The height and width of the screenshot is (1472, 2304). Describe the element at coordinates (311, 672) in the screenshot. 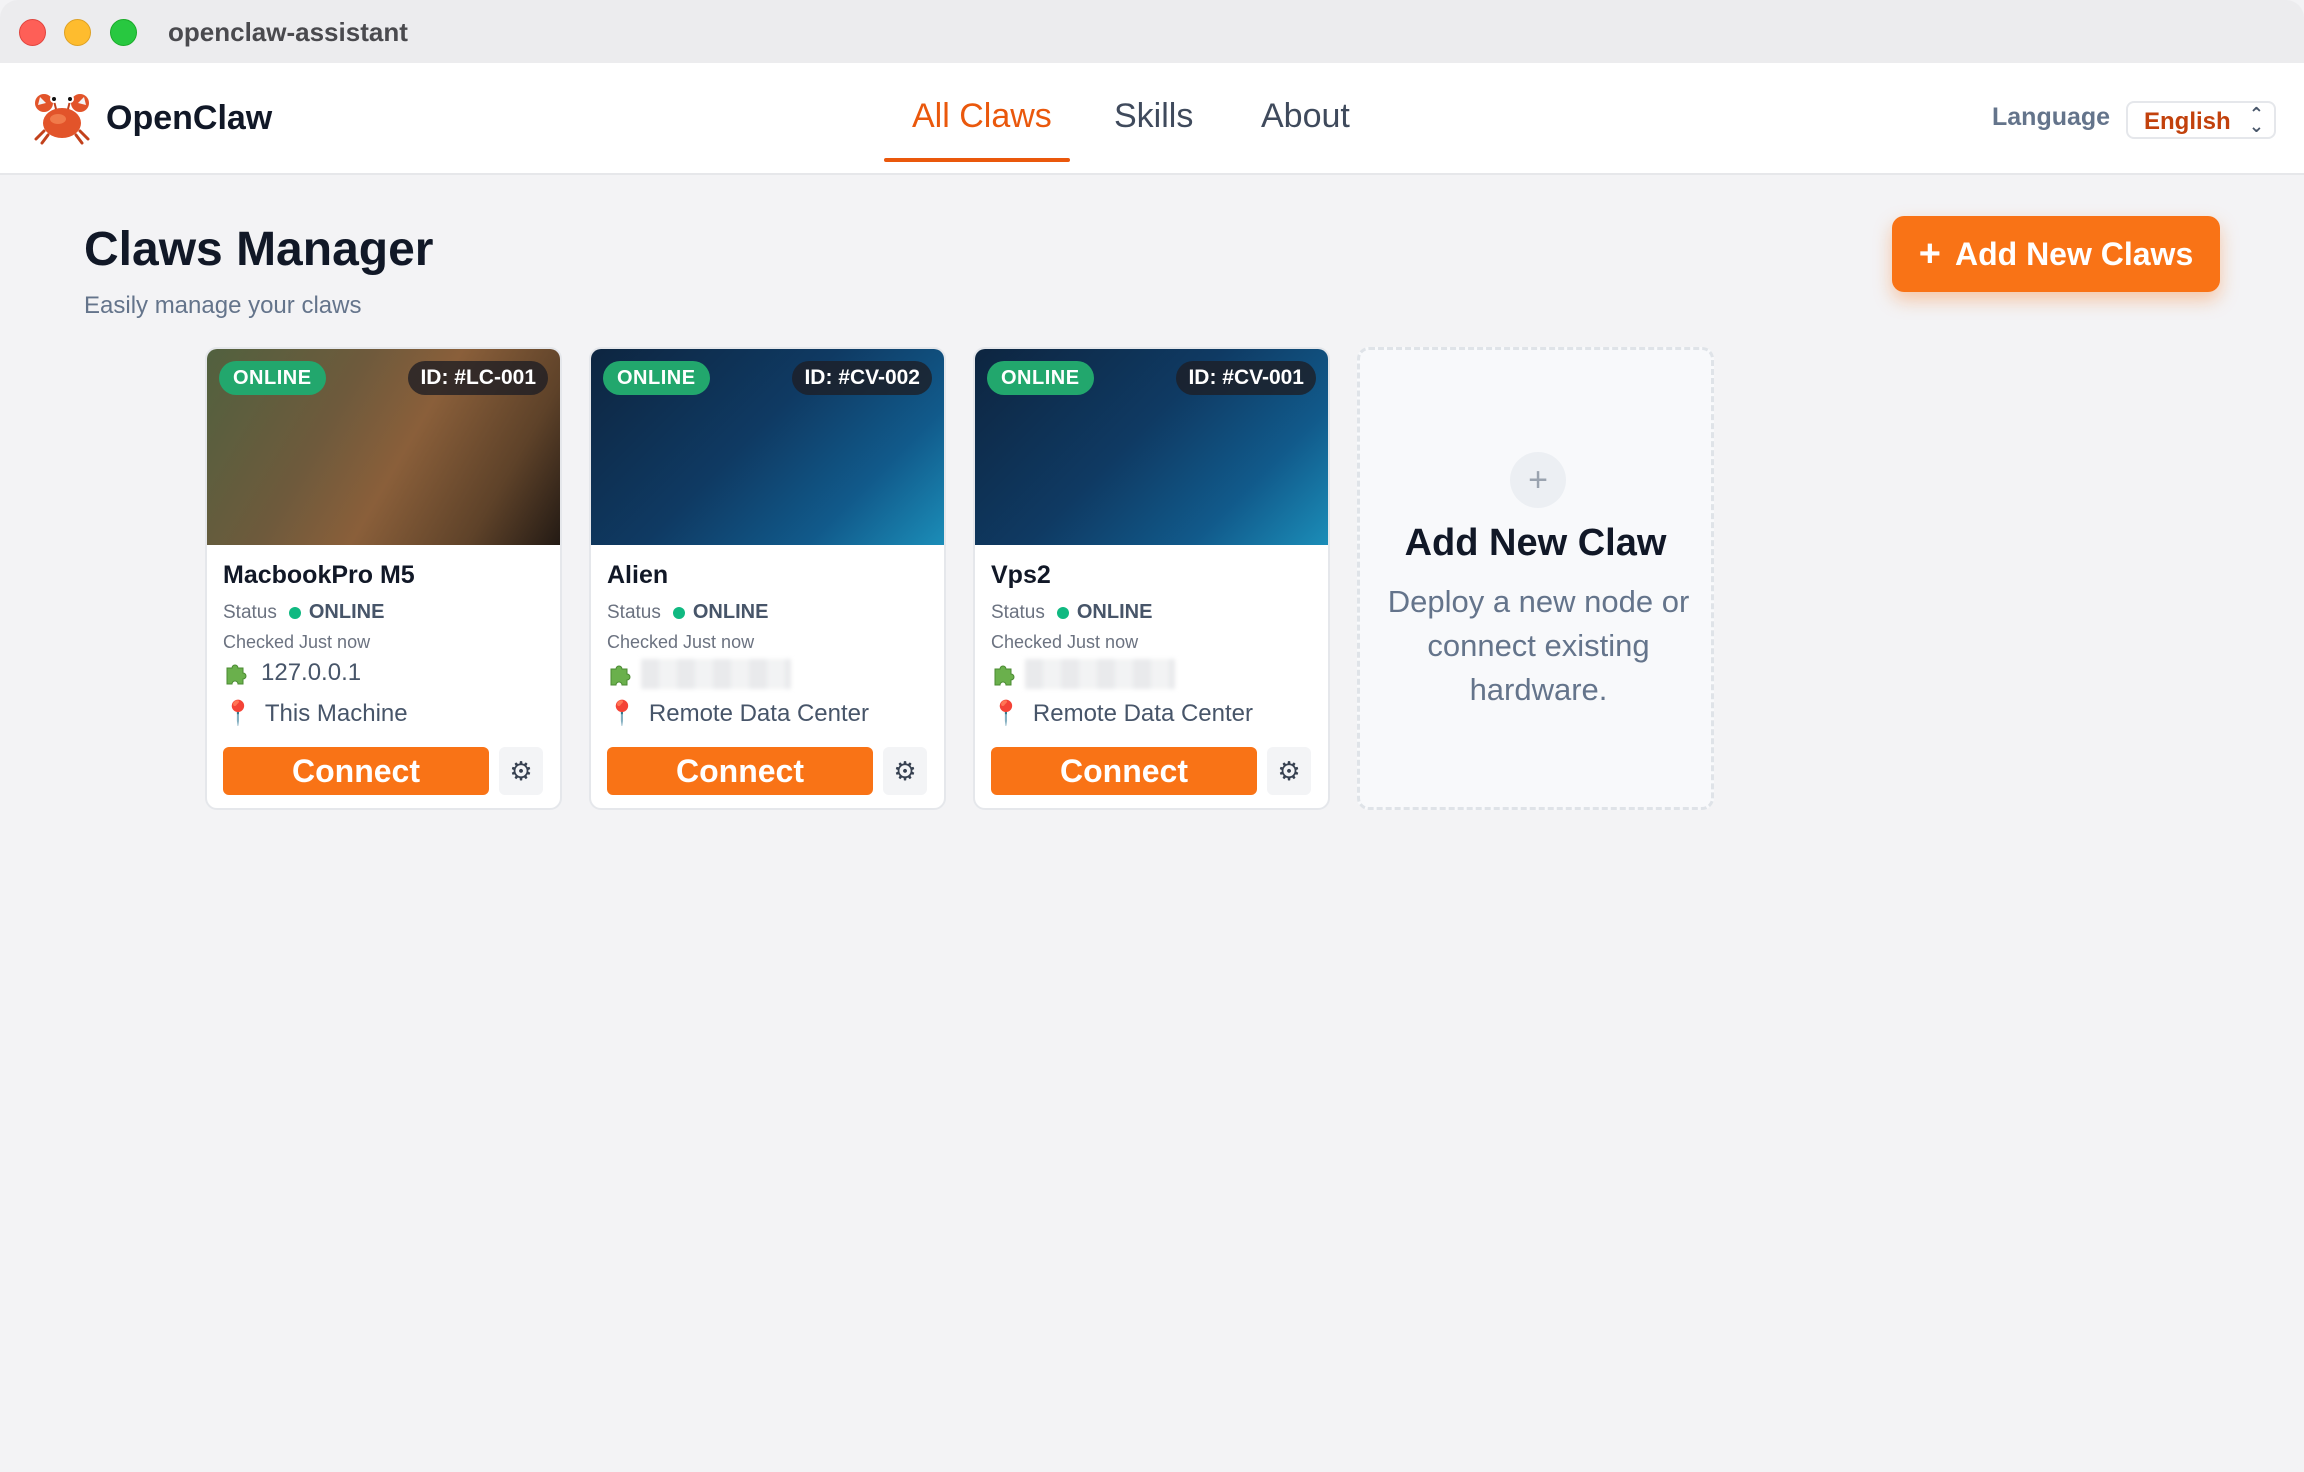

I see `ip-address: 127.0.0.1` at that location.